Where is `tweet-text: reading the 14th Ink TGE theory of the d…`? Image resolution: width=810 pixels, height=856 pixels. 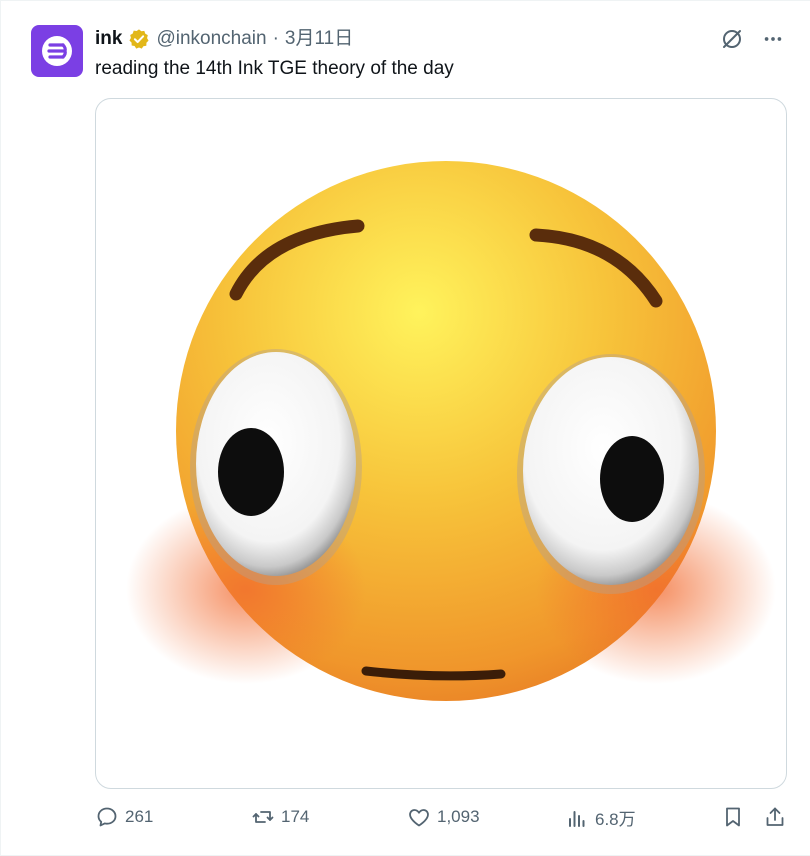 tweet-text: reading the 14th Ink TGE theory of the d… is located at coordinates (274, 68).